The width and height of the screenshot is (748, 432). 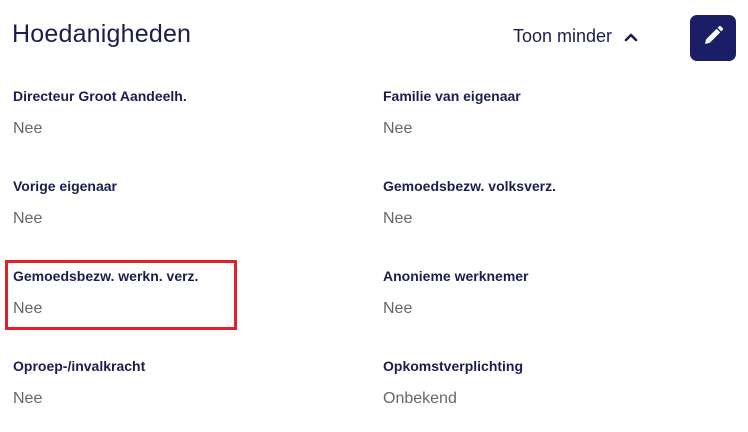 I want to click on field-label: Directeur Groot Aandeelh., so click(x=100, y=96).